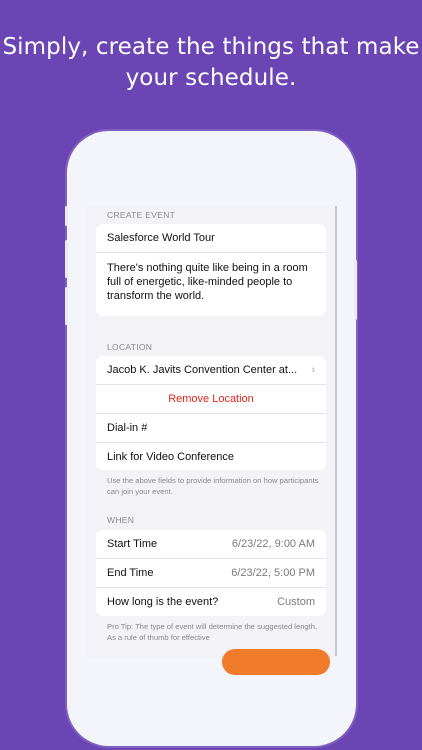  What do you see at coordinates (211, 238) in the screenshot?
I see `event-title-field: Salesforce World Tour` at bounding box center [211, 238].